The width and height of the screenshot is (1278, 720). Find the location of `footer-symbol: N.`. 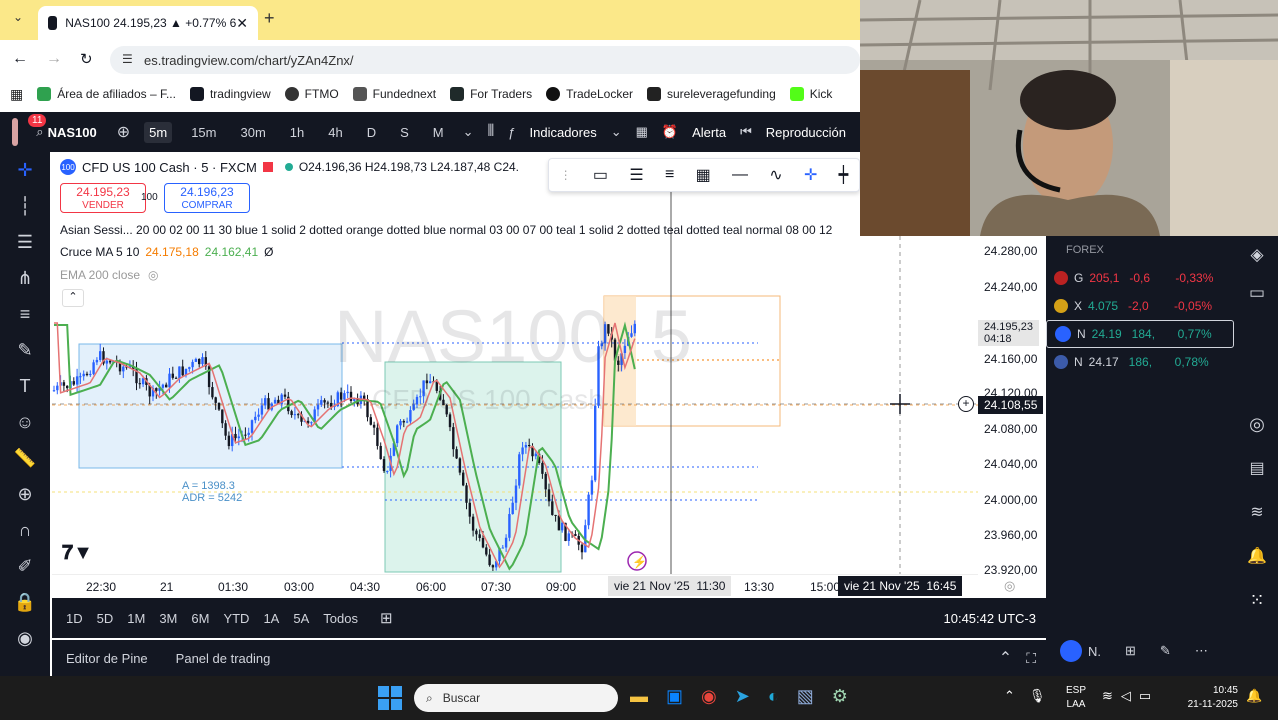

footer-symbol: N. is located at coordinates (1080, 651).